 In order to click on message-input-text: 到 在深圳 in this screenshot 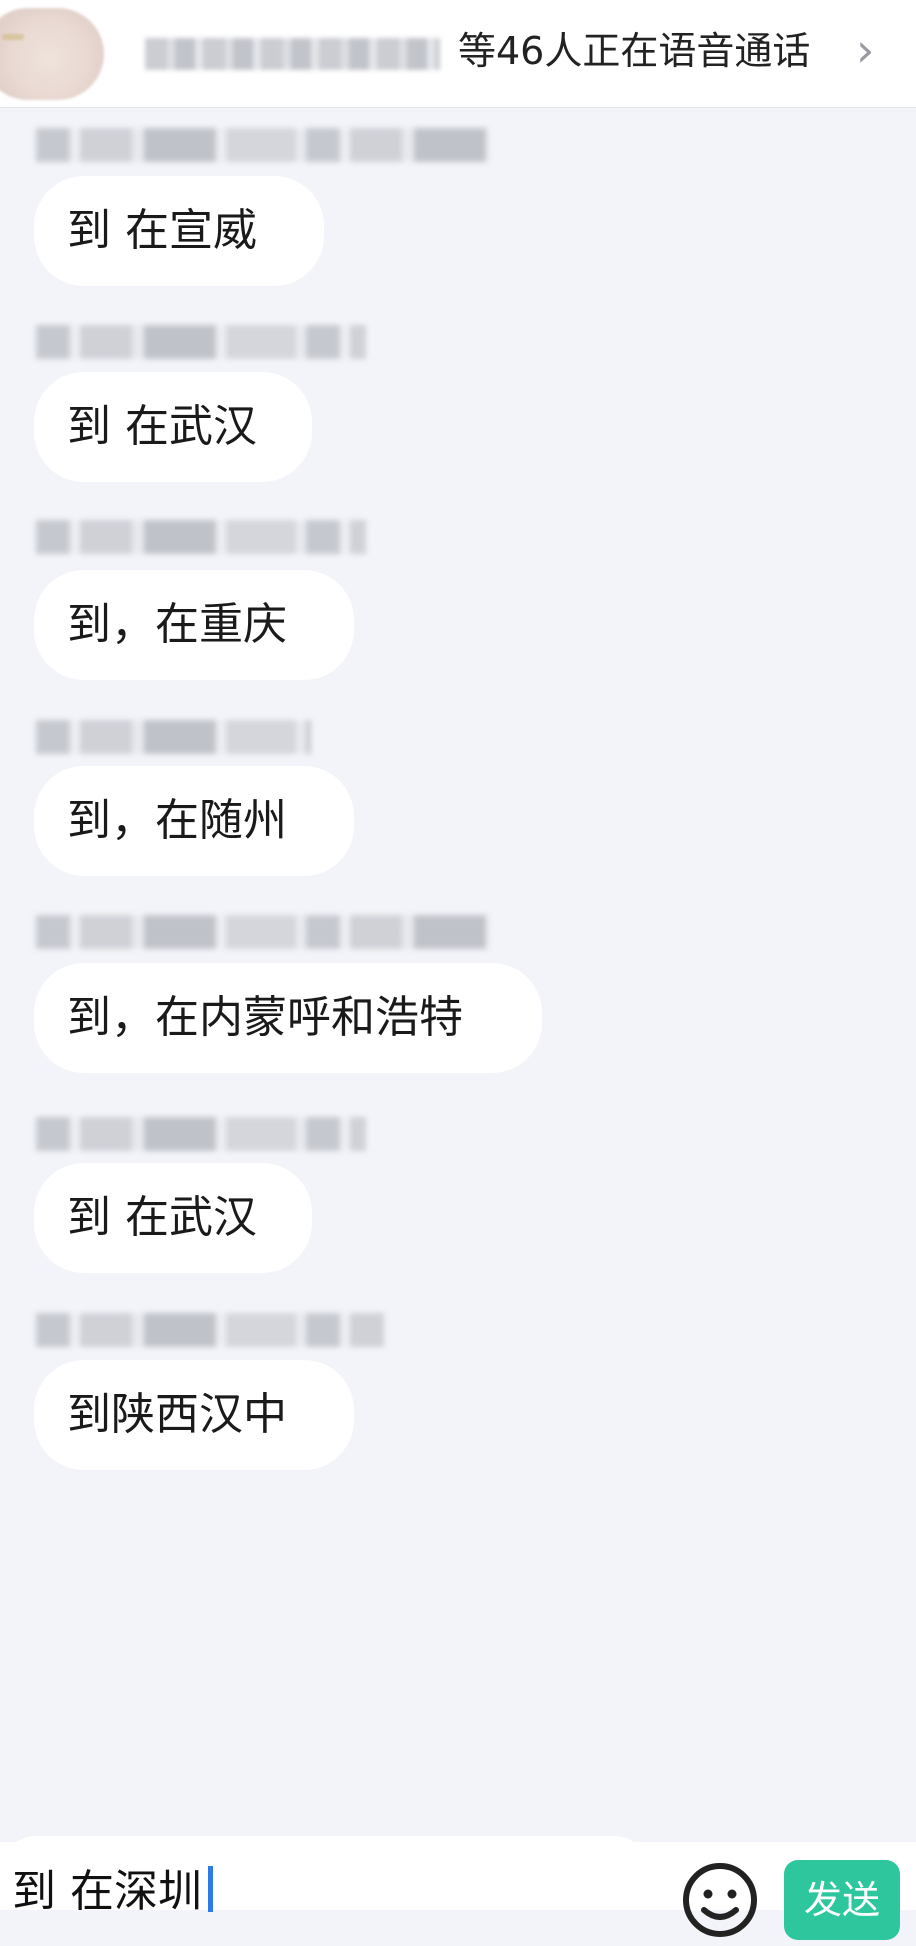, I will do `click(112, 1892)`.